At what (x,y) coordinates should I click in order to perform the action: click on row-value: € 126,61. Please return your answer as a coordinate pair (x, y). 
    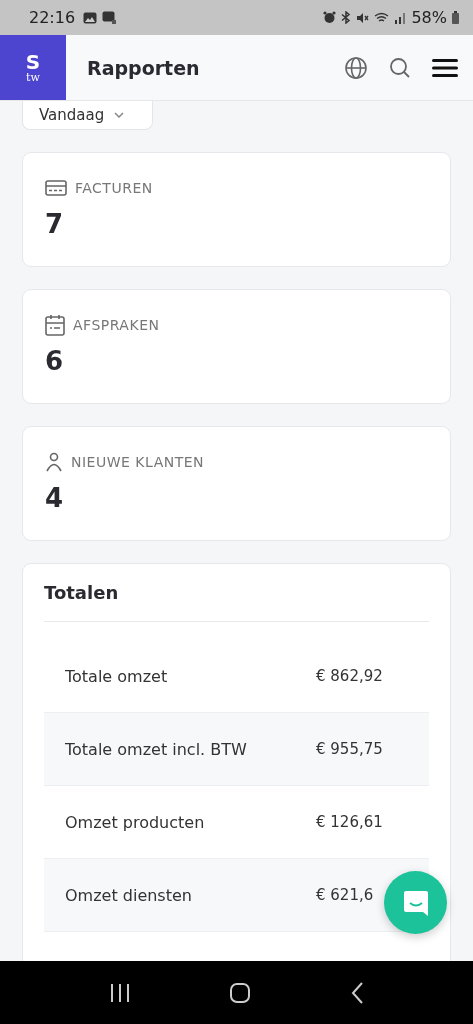
    Looking at the image, I should click on (350, 822).